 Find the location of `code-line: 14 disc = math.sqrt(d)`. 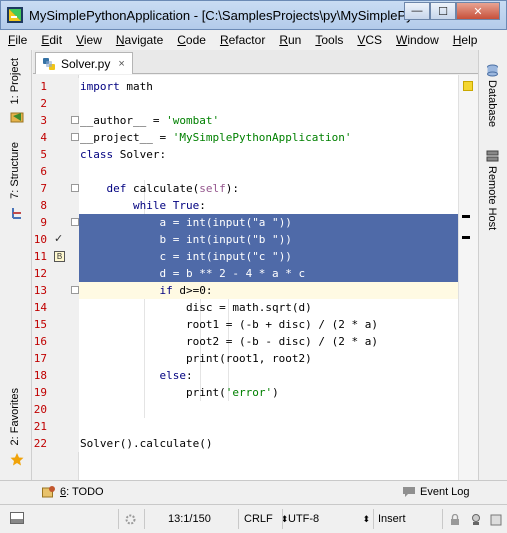

code-line: 14 disc = math.sqrt(d) is located at coordinates (245, 307).